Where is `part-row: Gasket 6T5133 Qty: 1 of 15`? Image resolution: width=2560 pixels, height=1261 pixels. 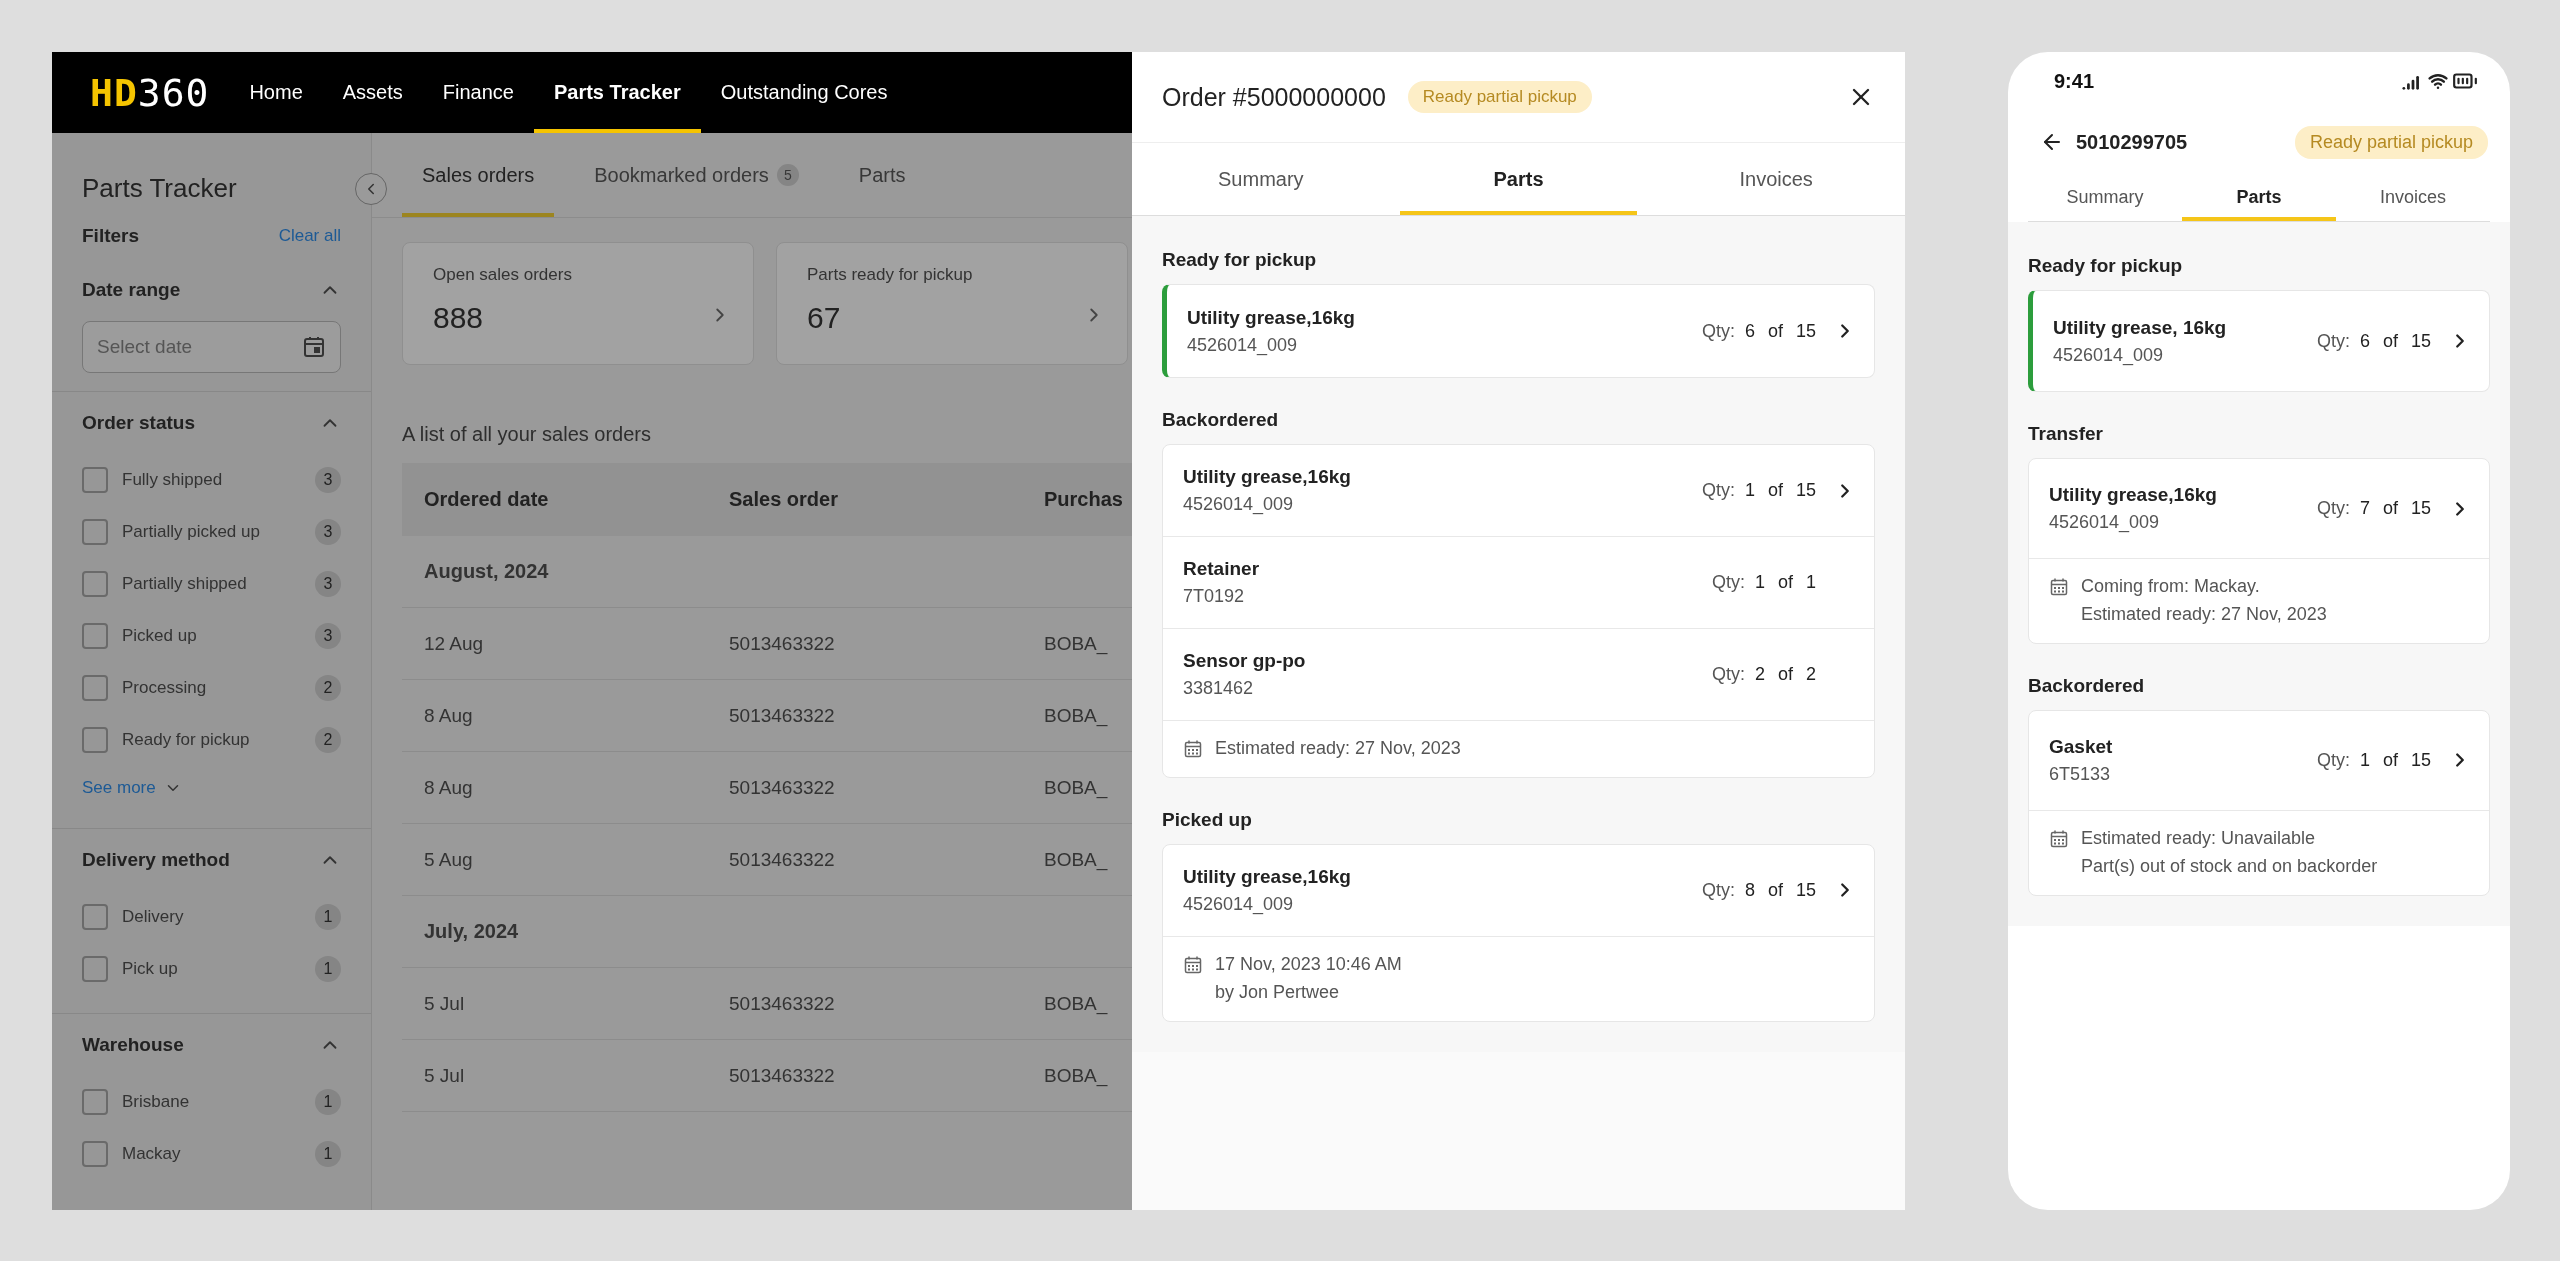
part-row: Gasket 6T5133 Qty: 1 of 15 is located at coordinates (2259, 760).